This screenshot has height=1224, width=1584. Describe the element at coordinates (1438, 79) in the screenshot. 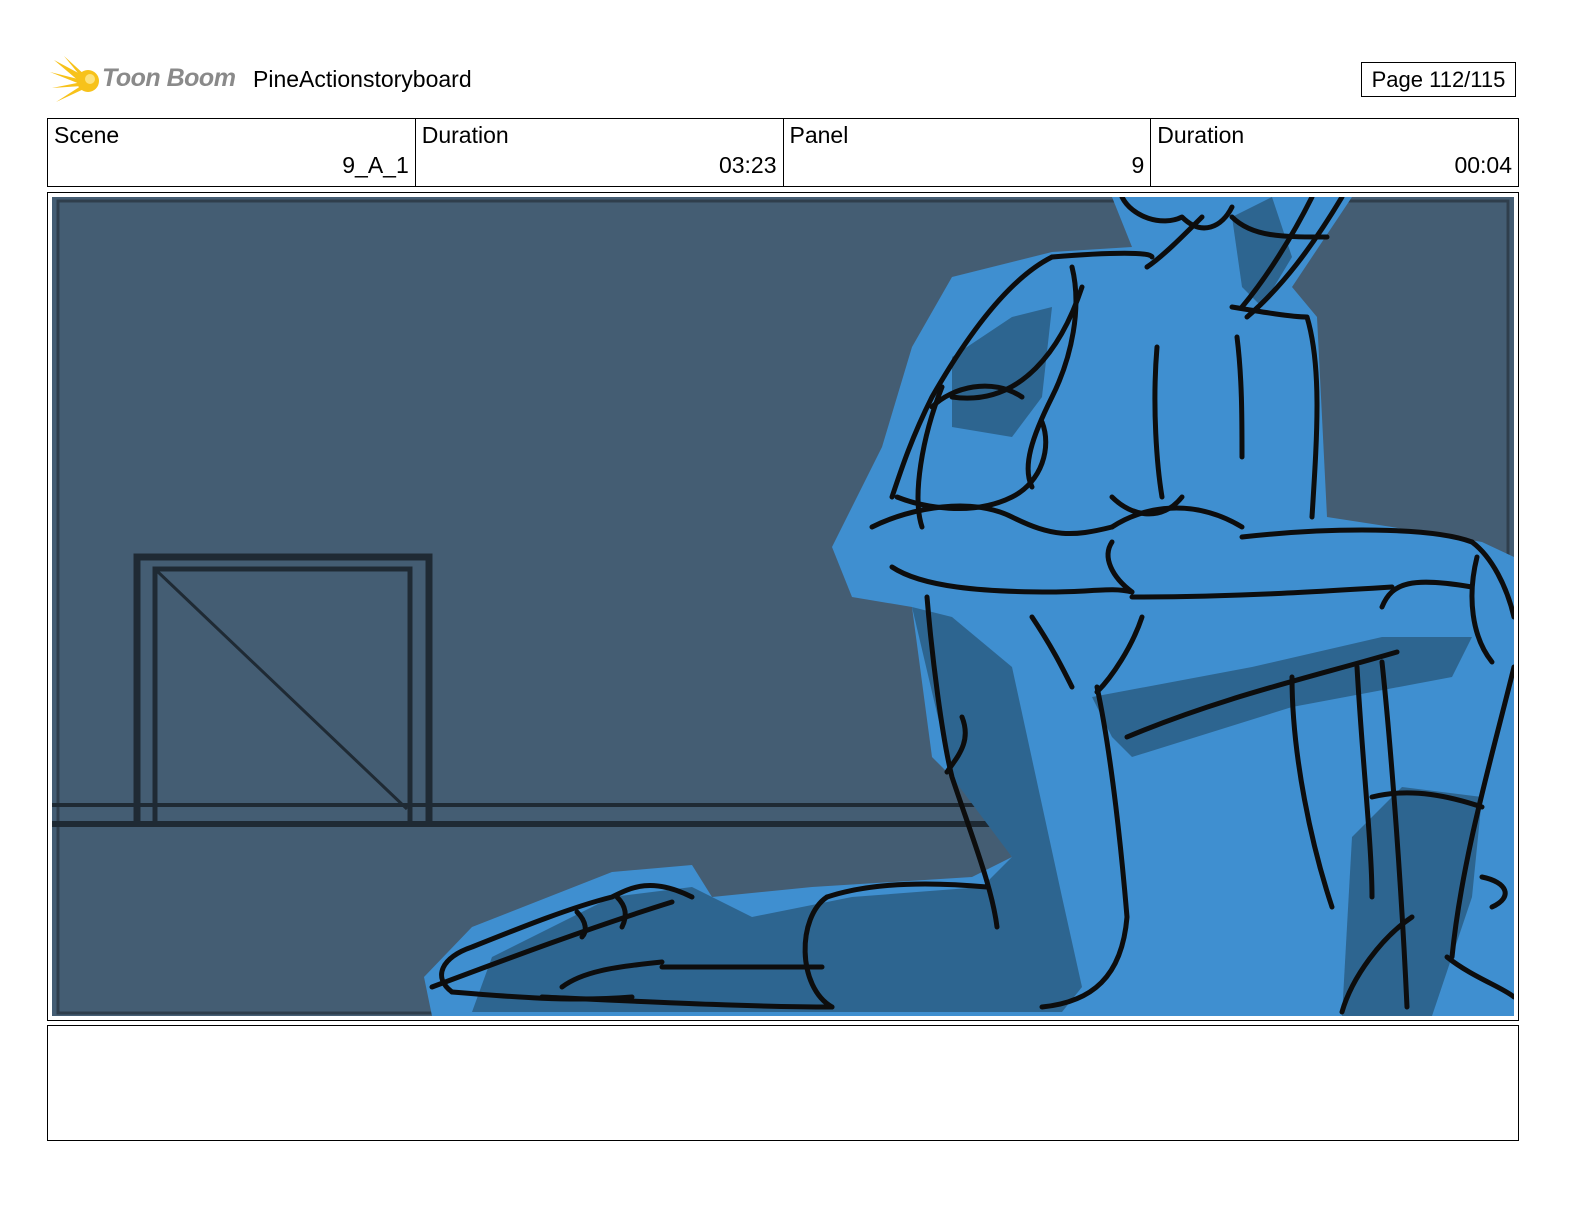

I see `page-number: Page 112/115` at that location.